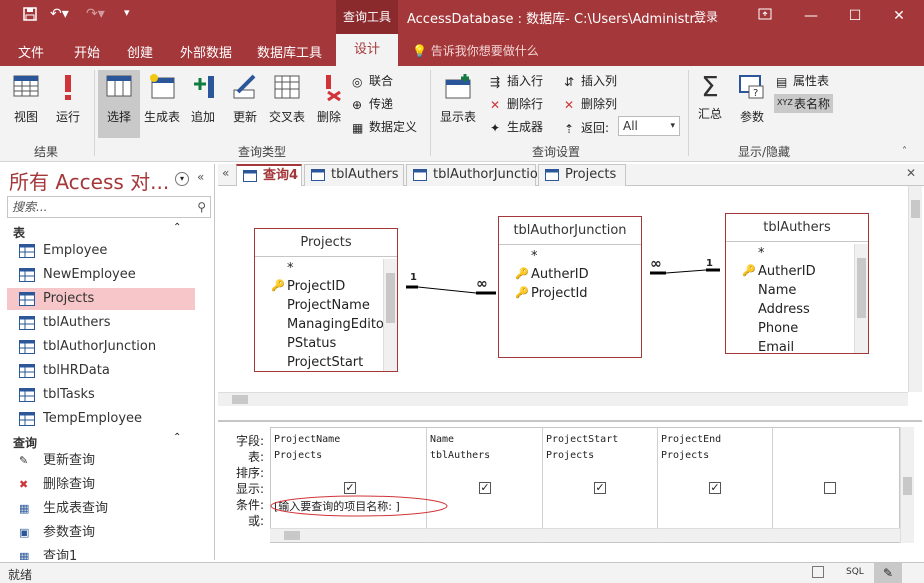 The image size is (924, 583). Describe the element at coordinates (516, 103) in the screenshot. I see `delete-rows-button: ✕删除行` at that location.